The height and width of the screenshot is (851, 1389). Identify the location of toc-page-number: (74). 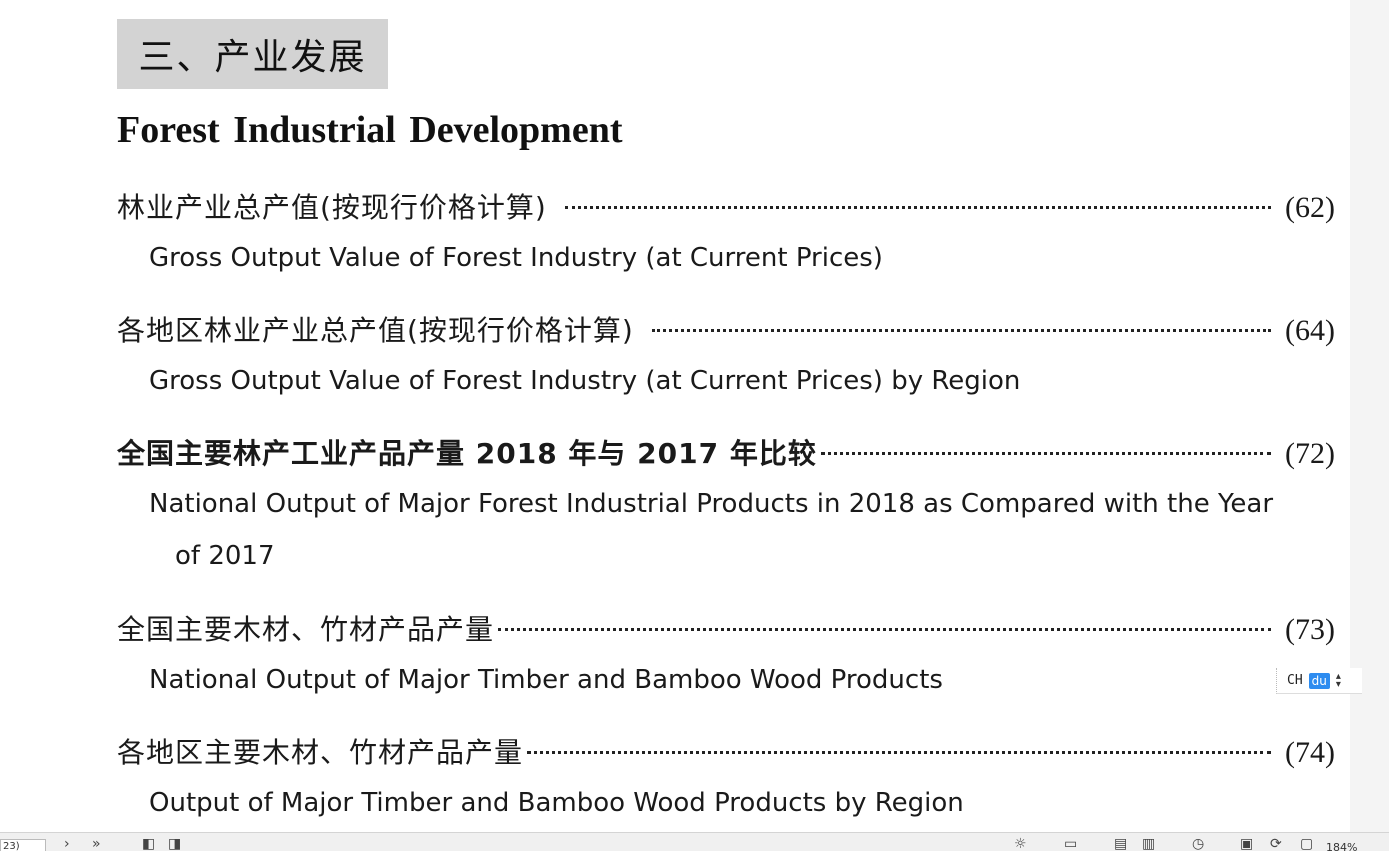
(1310, 753).